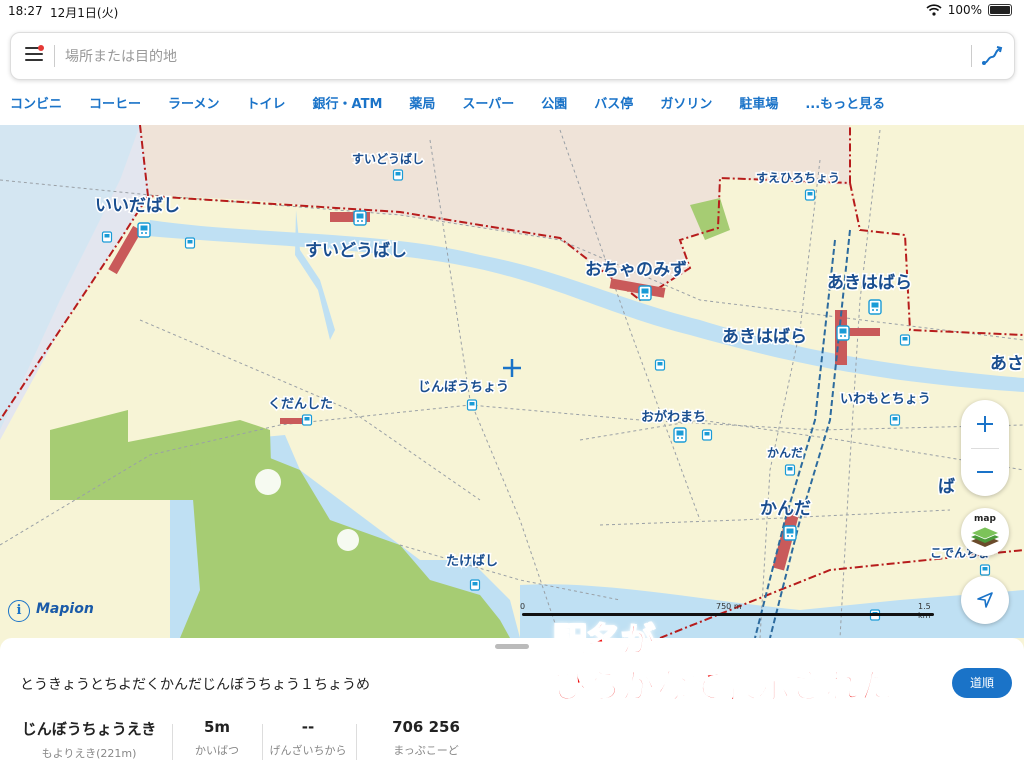 This screenshot has width=1024, height=768. Describe the element at coordinates (729, 606) in the screenshot. I see `scale-mid: 750 m` at that location.